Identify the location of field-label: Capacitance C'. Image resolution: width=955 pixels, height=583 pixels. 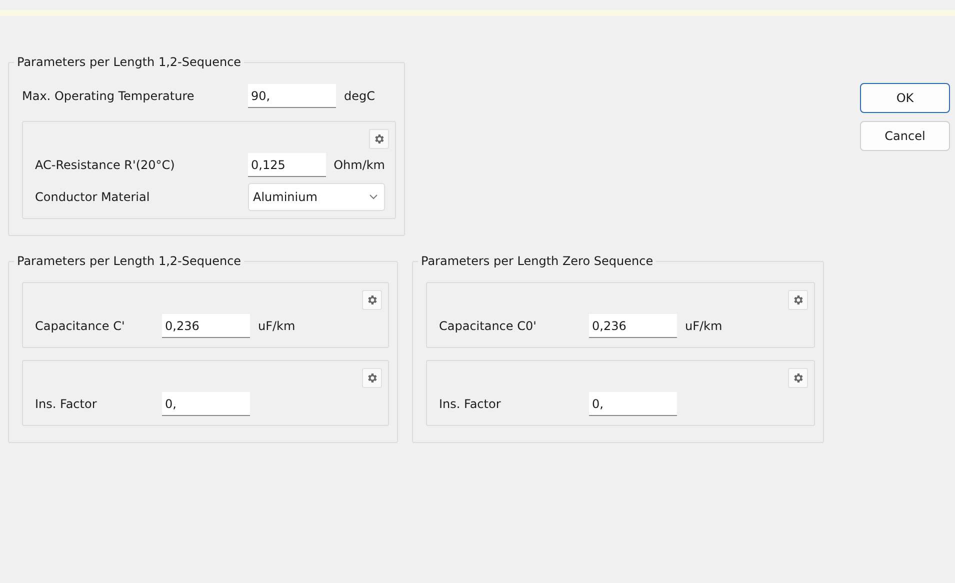
(80, 326).